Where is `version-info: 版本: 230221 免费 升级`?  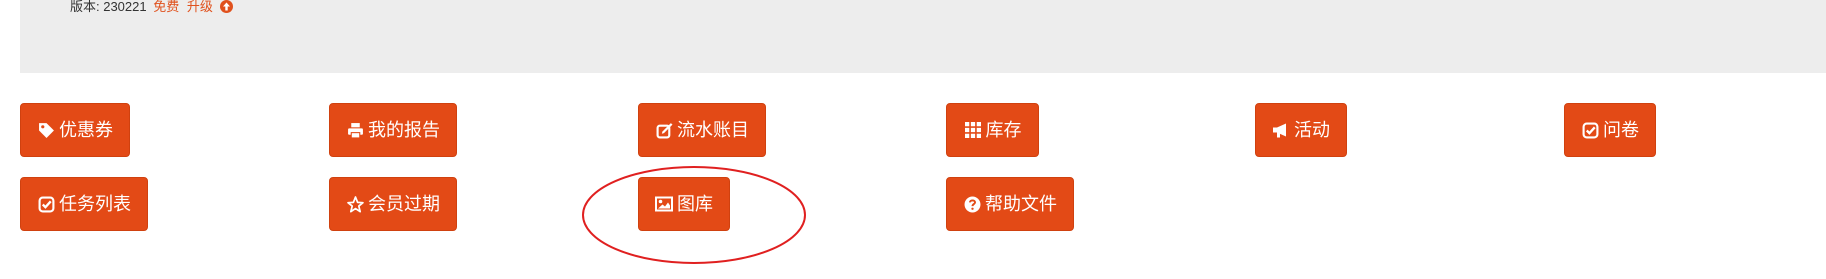 version-info: 版本: 230221 免费 升级 is located at coordinates (151, 7).